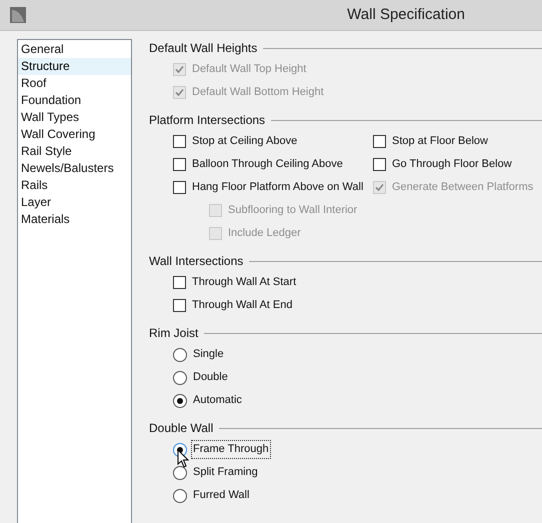 The width and height of the screenshot is (542, 523). Describe the element at coordinates (208, 354) in the screenshot. I see `radio-label: Single` at that location.